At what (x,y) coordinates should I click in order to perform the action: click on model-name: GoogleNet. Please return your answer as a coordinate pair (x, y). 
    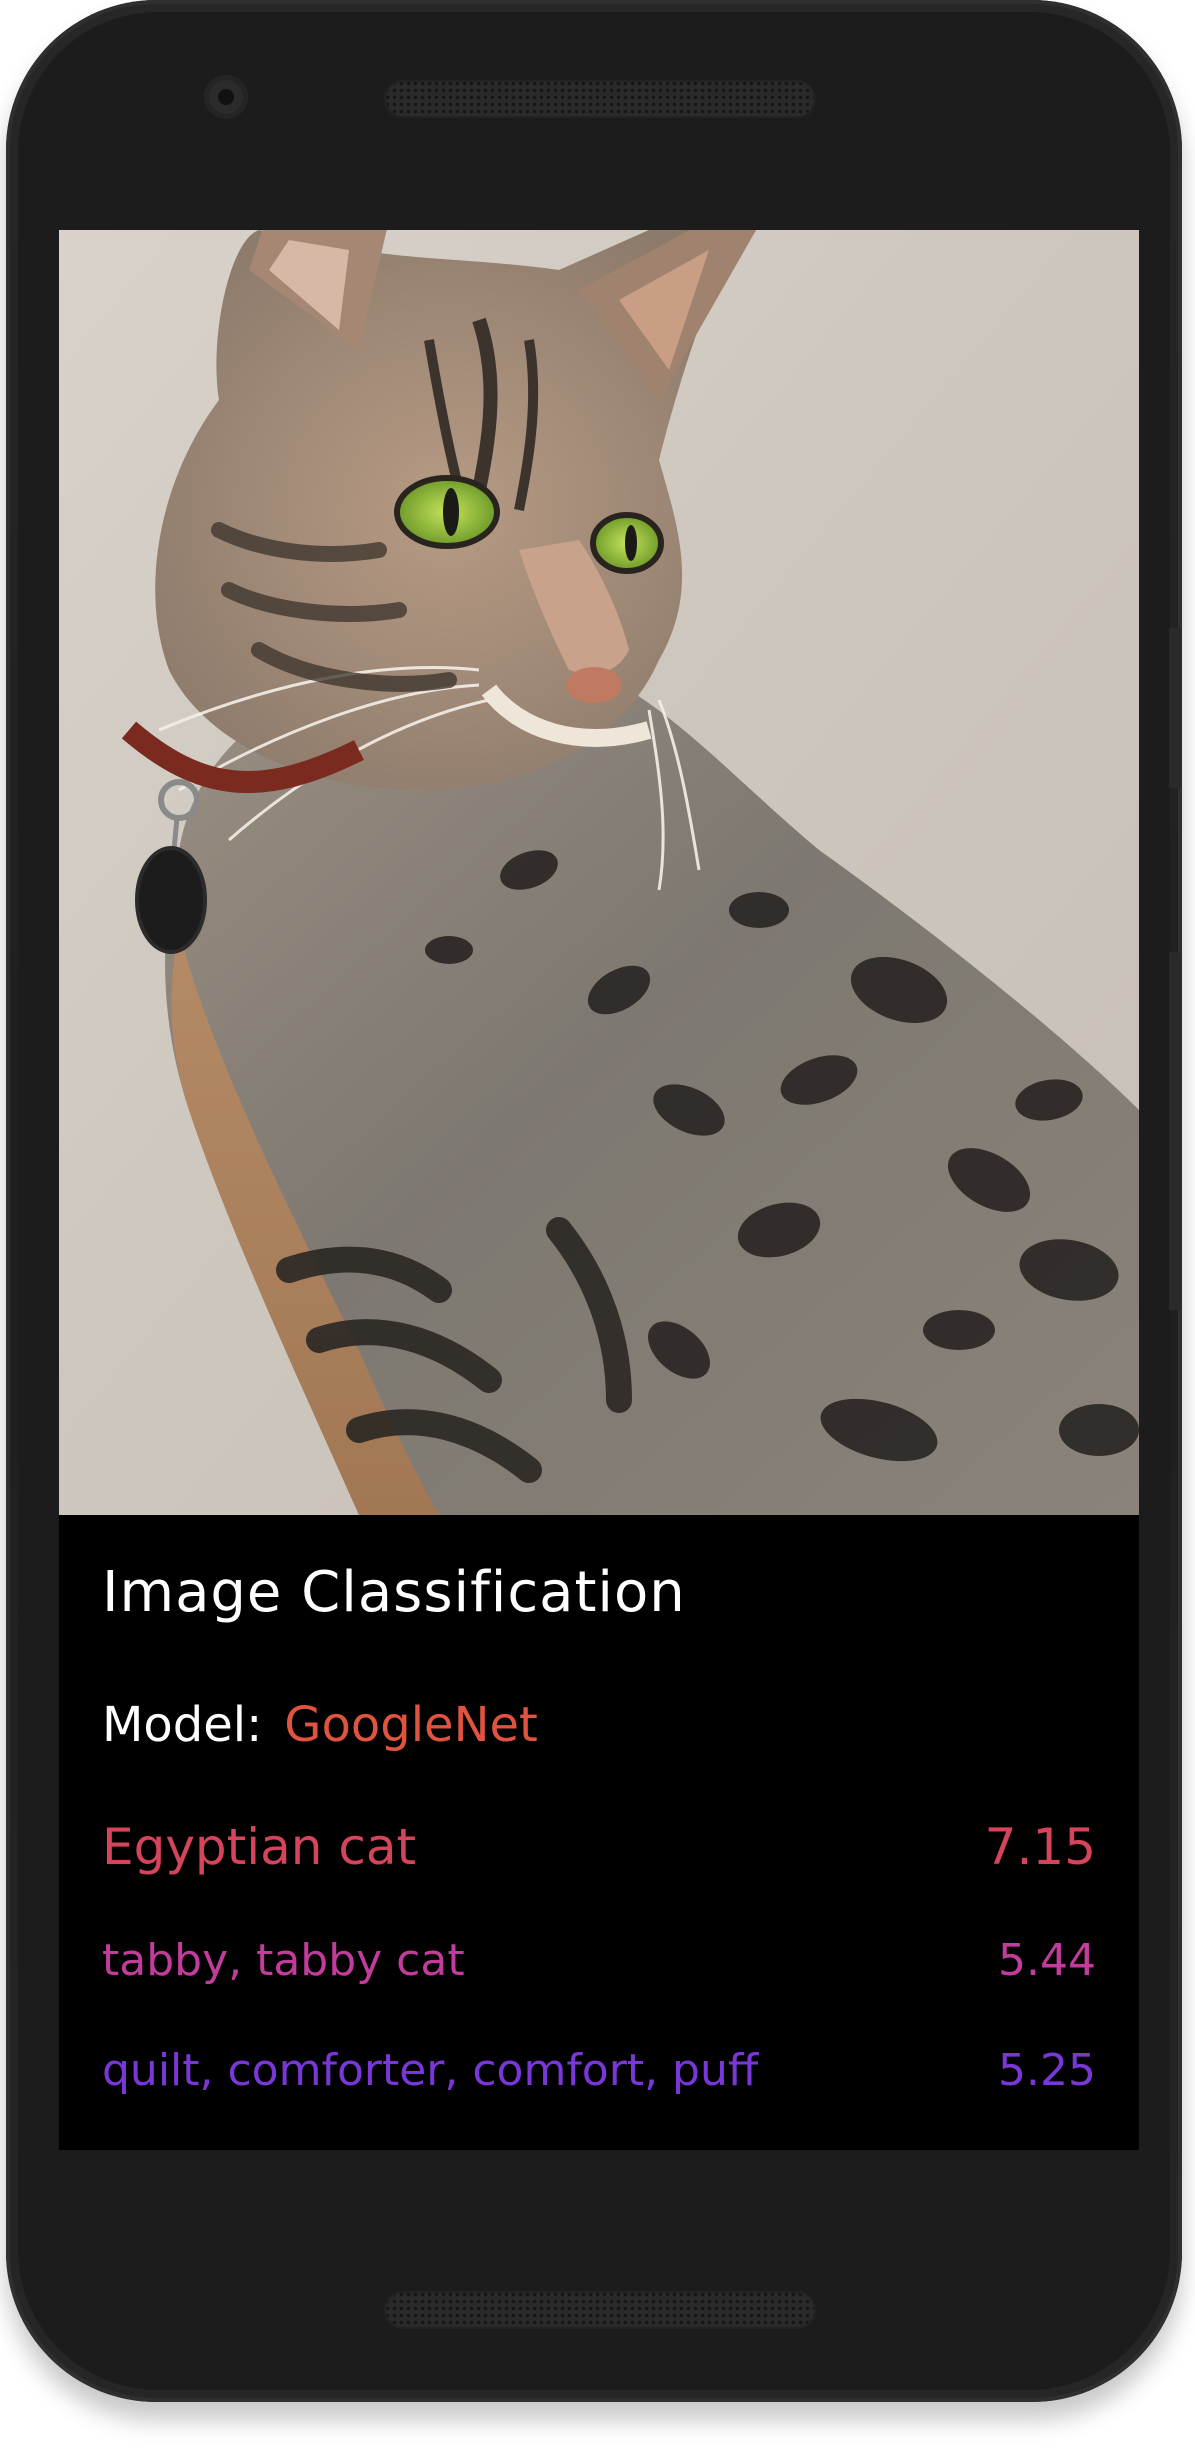
    Looking at the image, I should click on (411, 1725).